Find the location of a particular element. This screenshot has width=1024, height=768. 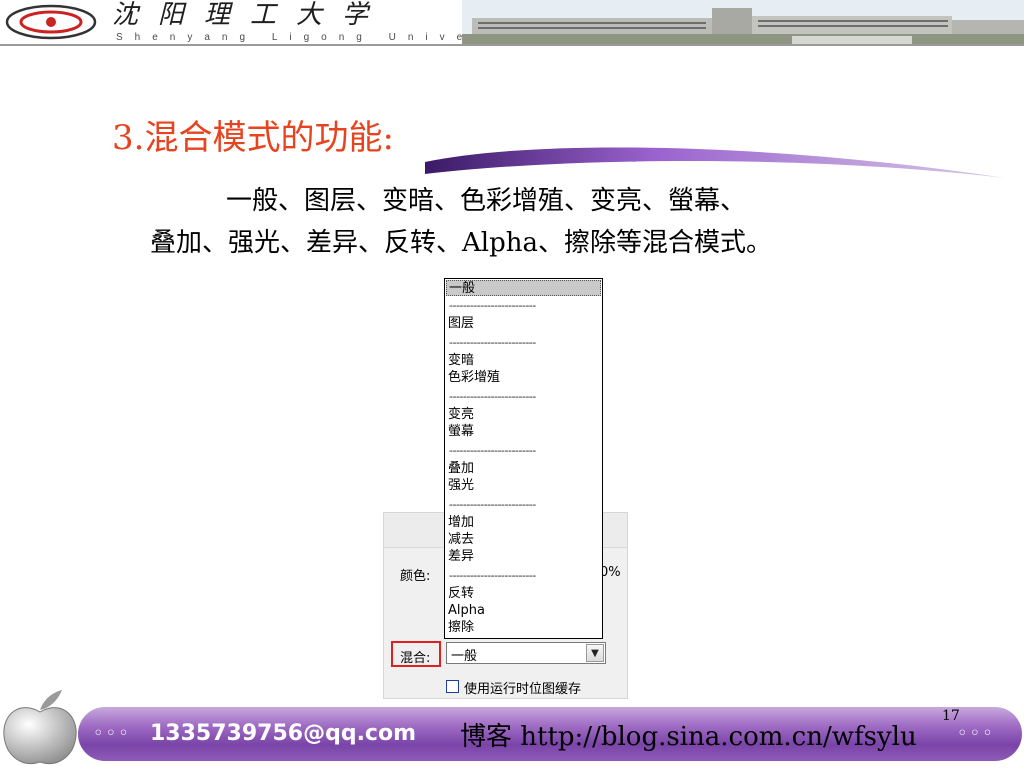

footer-dots-right: ◦◦◦ is located at coordinates (976, 733).